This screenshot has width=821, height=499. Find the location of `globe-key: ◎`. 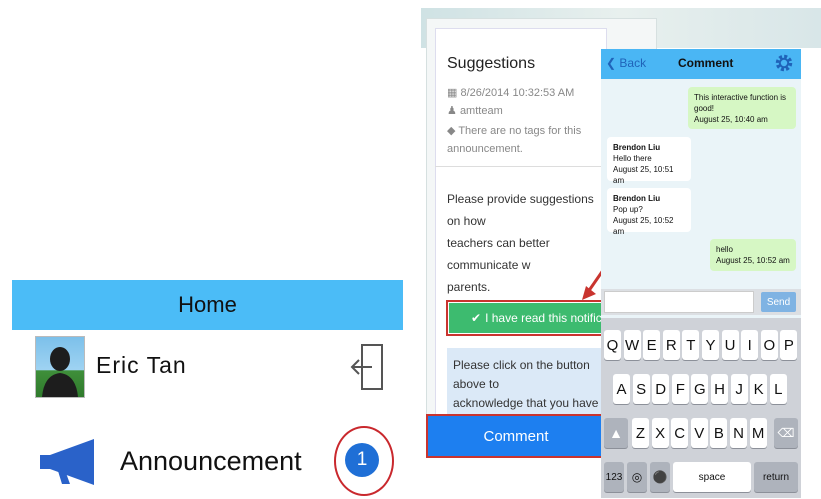

globe-key: ◎ is located at coordinates (637, 477).